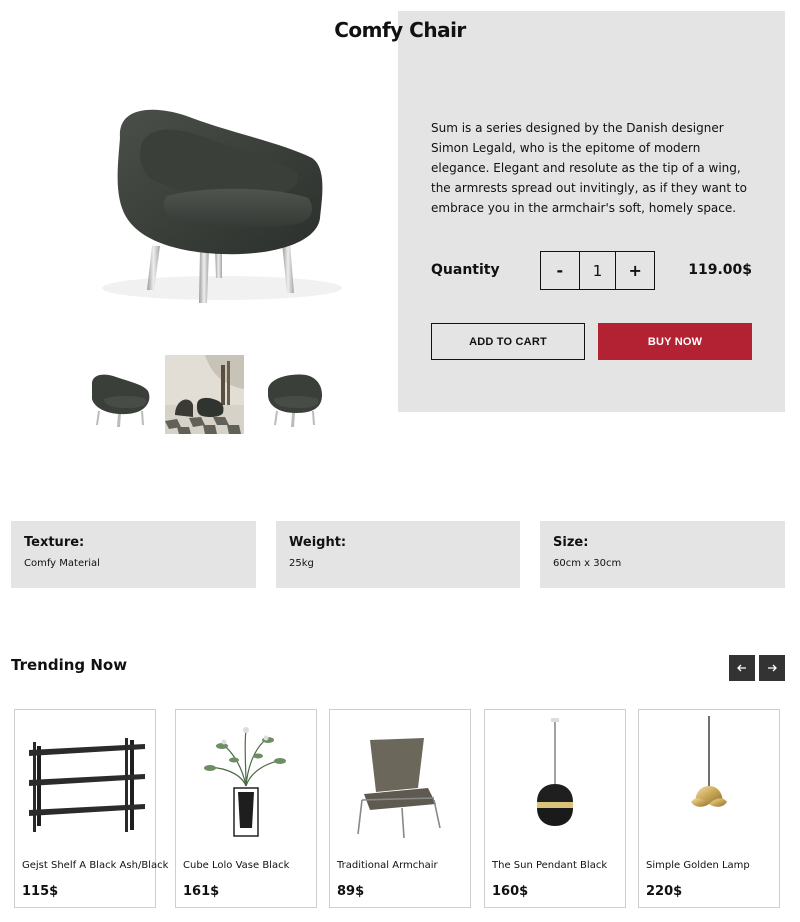 Image resolution: width=800 pixels, height=922 pixels. What do you see at coordinates (587, 563) in the screenshot?
I see `spec-value: 60cm x 30cm` at bounding box center [587, 563].